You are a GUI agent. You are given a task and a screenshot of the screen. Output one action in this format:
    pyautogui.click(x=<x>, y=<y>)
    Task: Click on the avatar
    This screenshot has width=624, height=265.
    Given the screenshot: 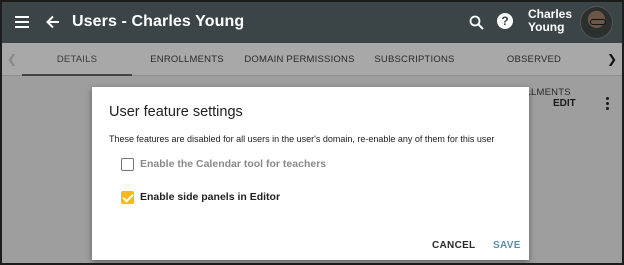 What is the action you would take?
    pyautogui.click(x=596, y=22)
    